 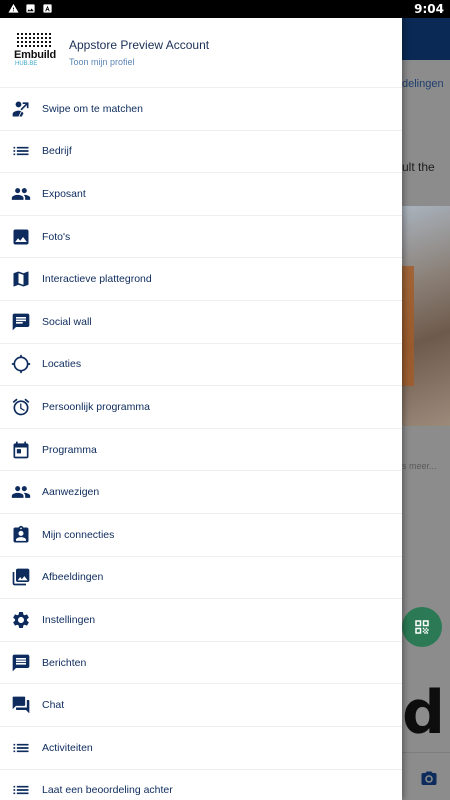 I want to click on image-icon, so click(x=30, y=8).